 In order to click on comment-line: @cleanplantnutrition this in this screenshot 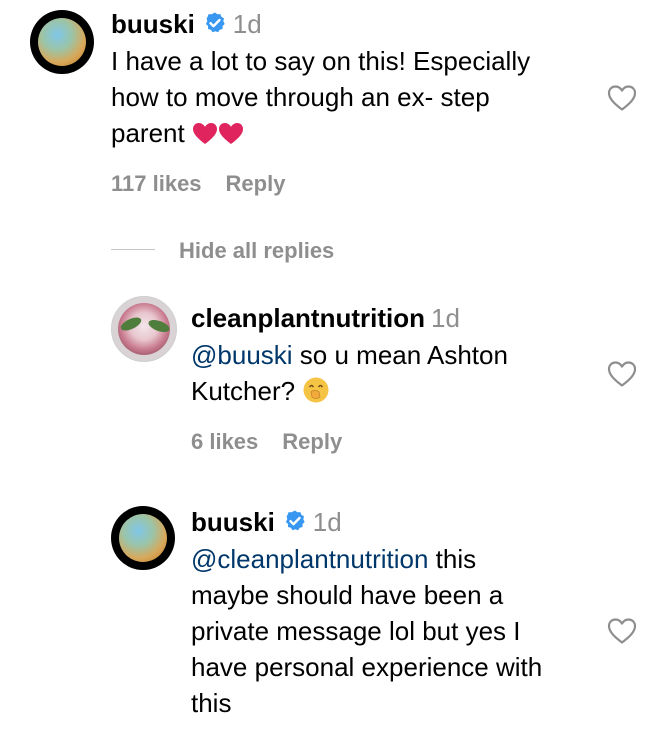, I will do `click(366, 559)`.